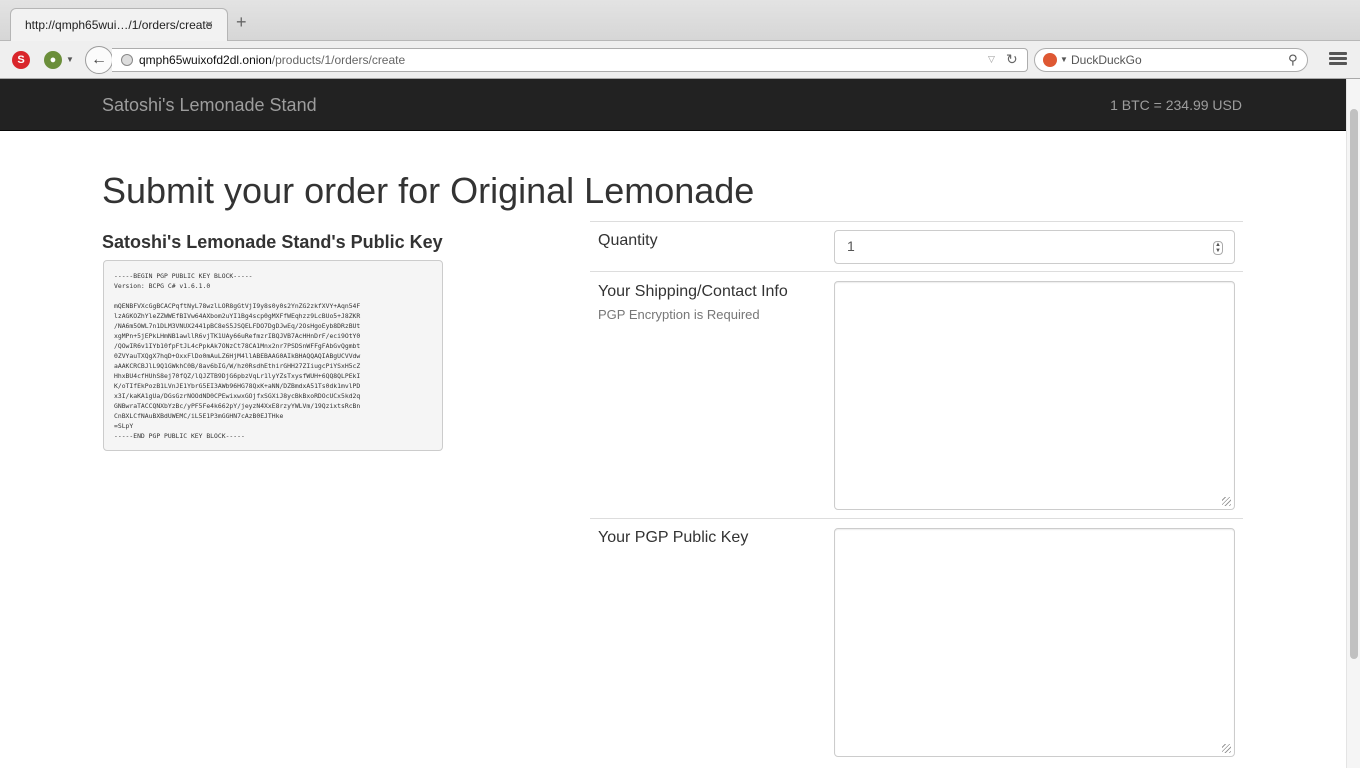 The height and width of the screenshot is (768, 1360). What do you see at coordinates (991, 59) in the screenshot?
I see `history-dropdown-icon: ▽` at bounding box center [991, 59].